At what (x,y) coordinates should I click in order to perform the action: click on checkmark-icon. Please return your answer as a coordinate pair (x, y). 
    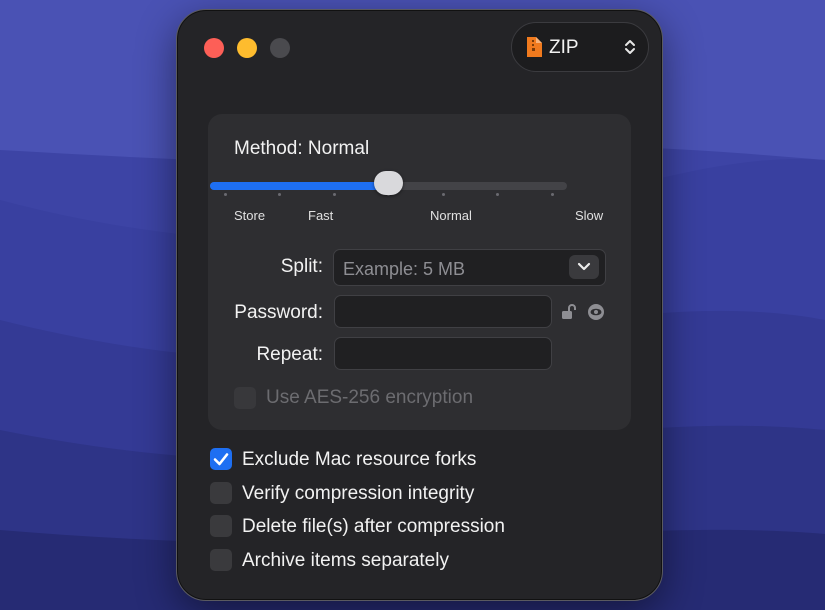
    Looking at the image, I should click on (221, 459).